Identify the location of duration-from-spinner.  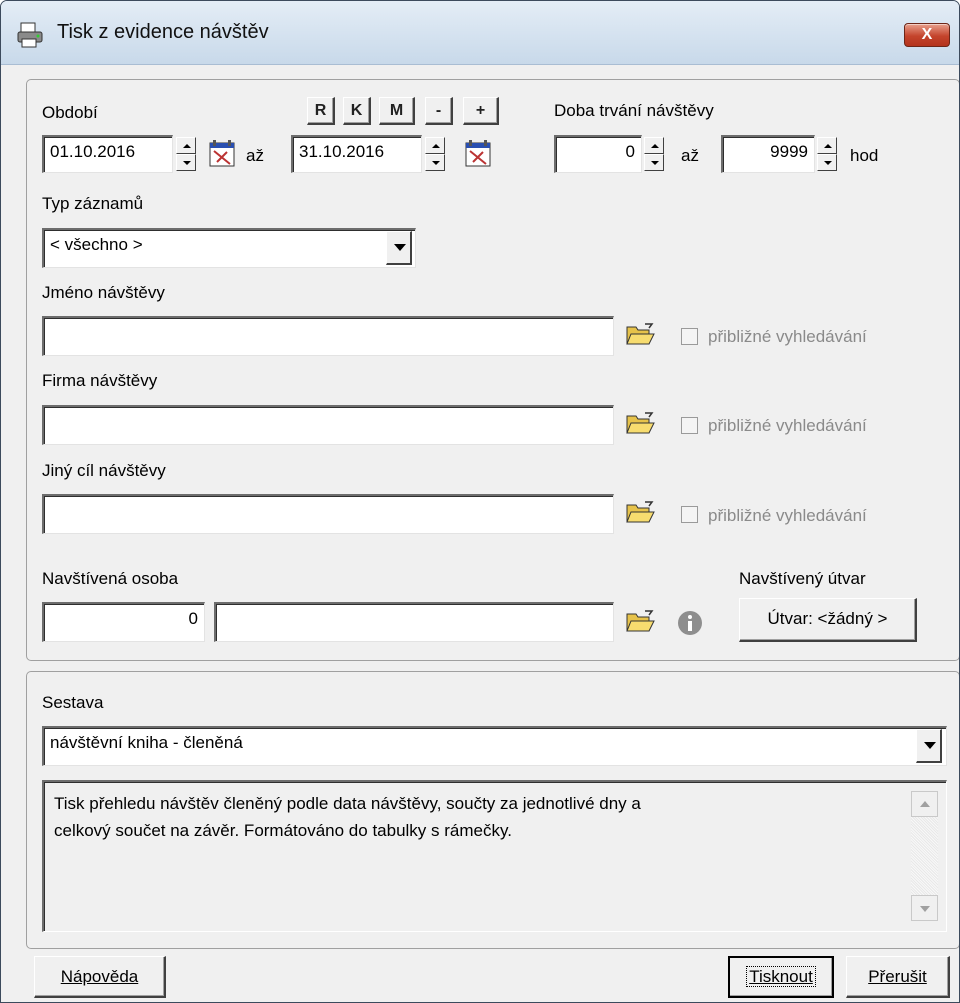
(654, 154).